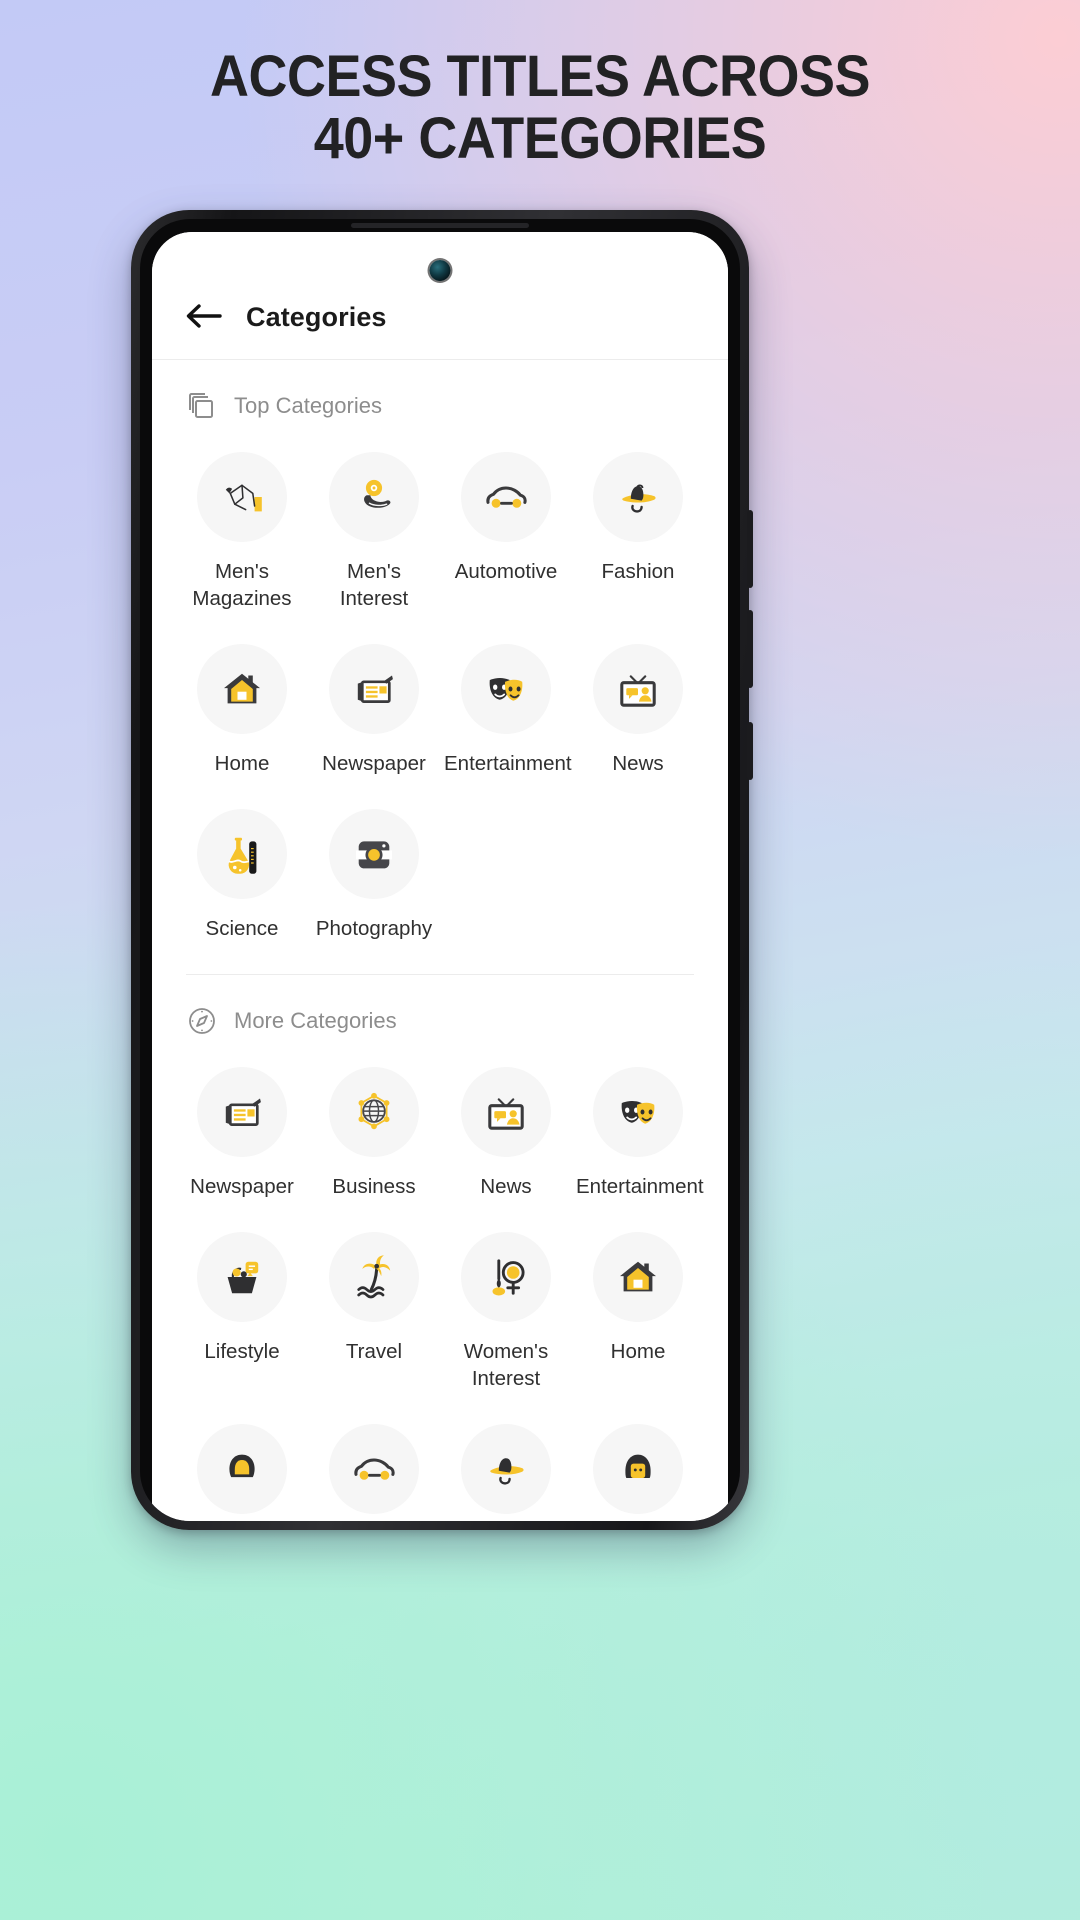 The height and width of the screenshot is (1920, 1080). What do you see at coordinates (750, 751) in the screenshot?
I see `power-button` at bounding box center [750, 751].